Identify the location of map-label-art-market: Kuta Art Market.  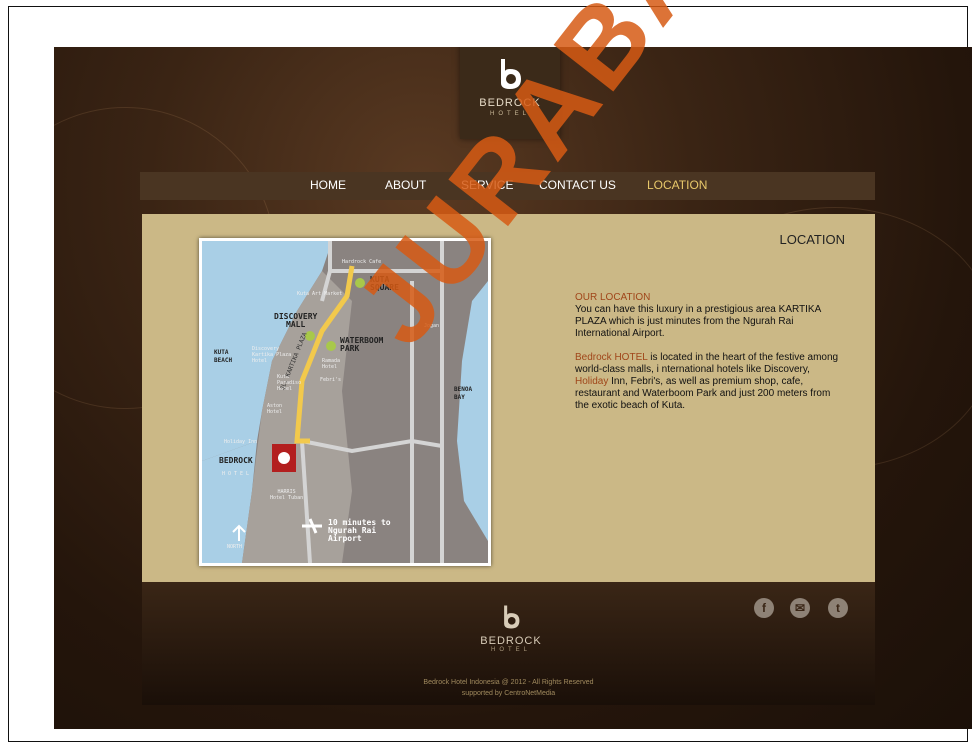
(320, 294).